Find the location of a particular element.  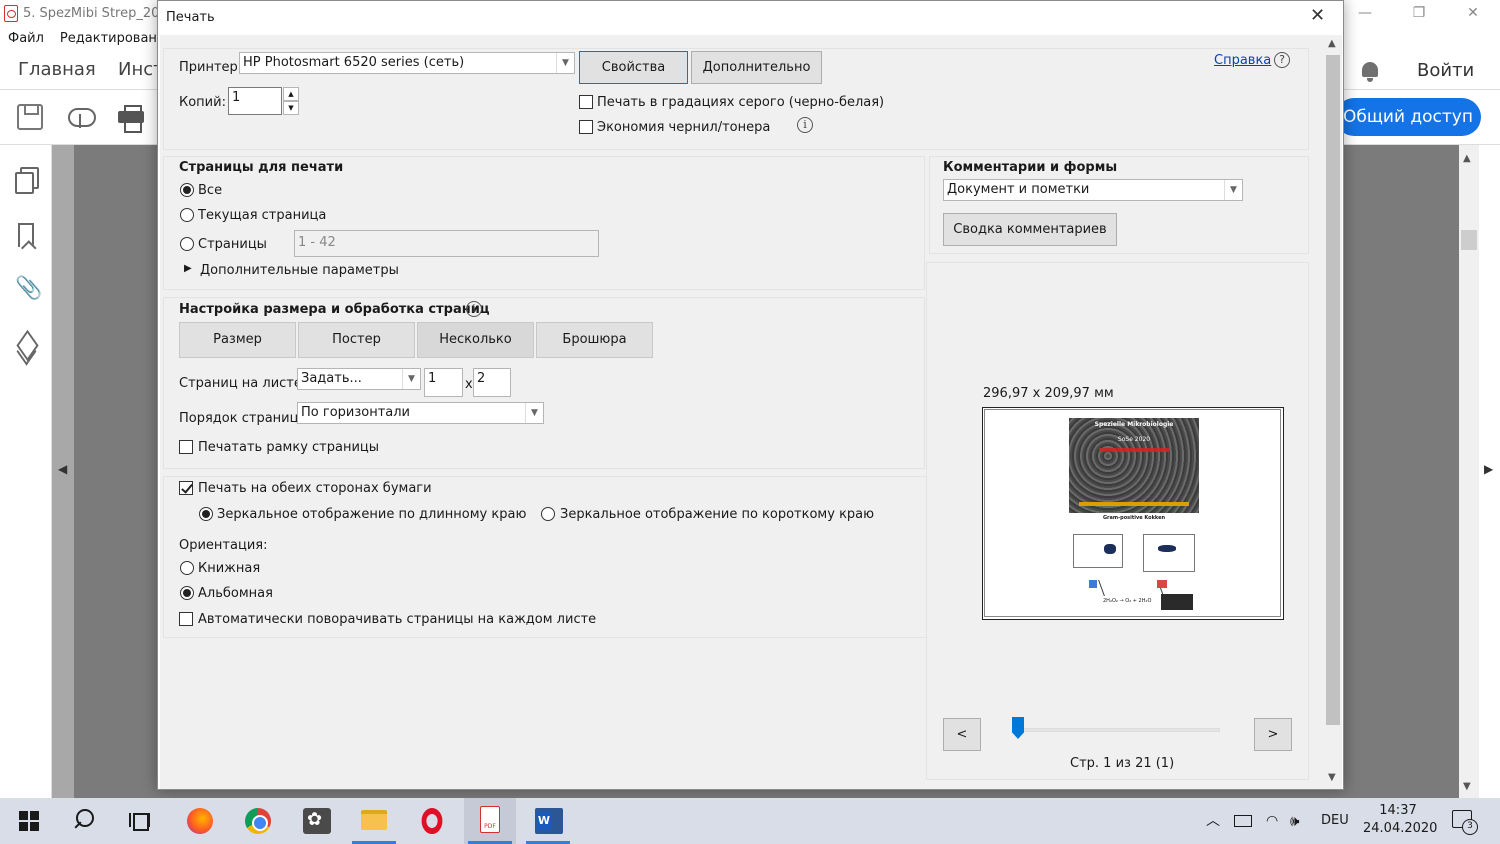

tray-chevron-up-icon: ︿ is located at coordinates (1213, 821).